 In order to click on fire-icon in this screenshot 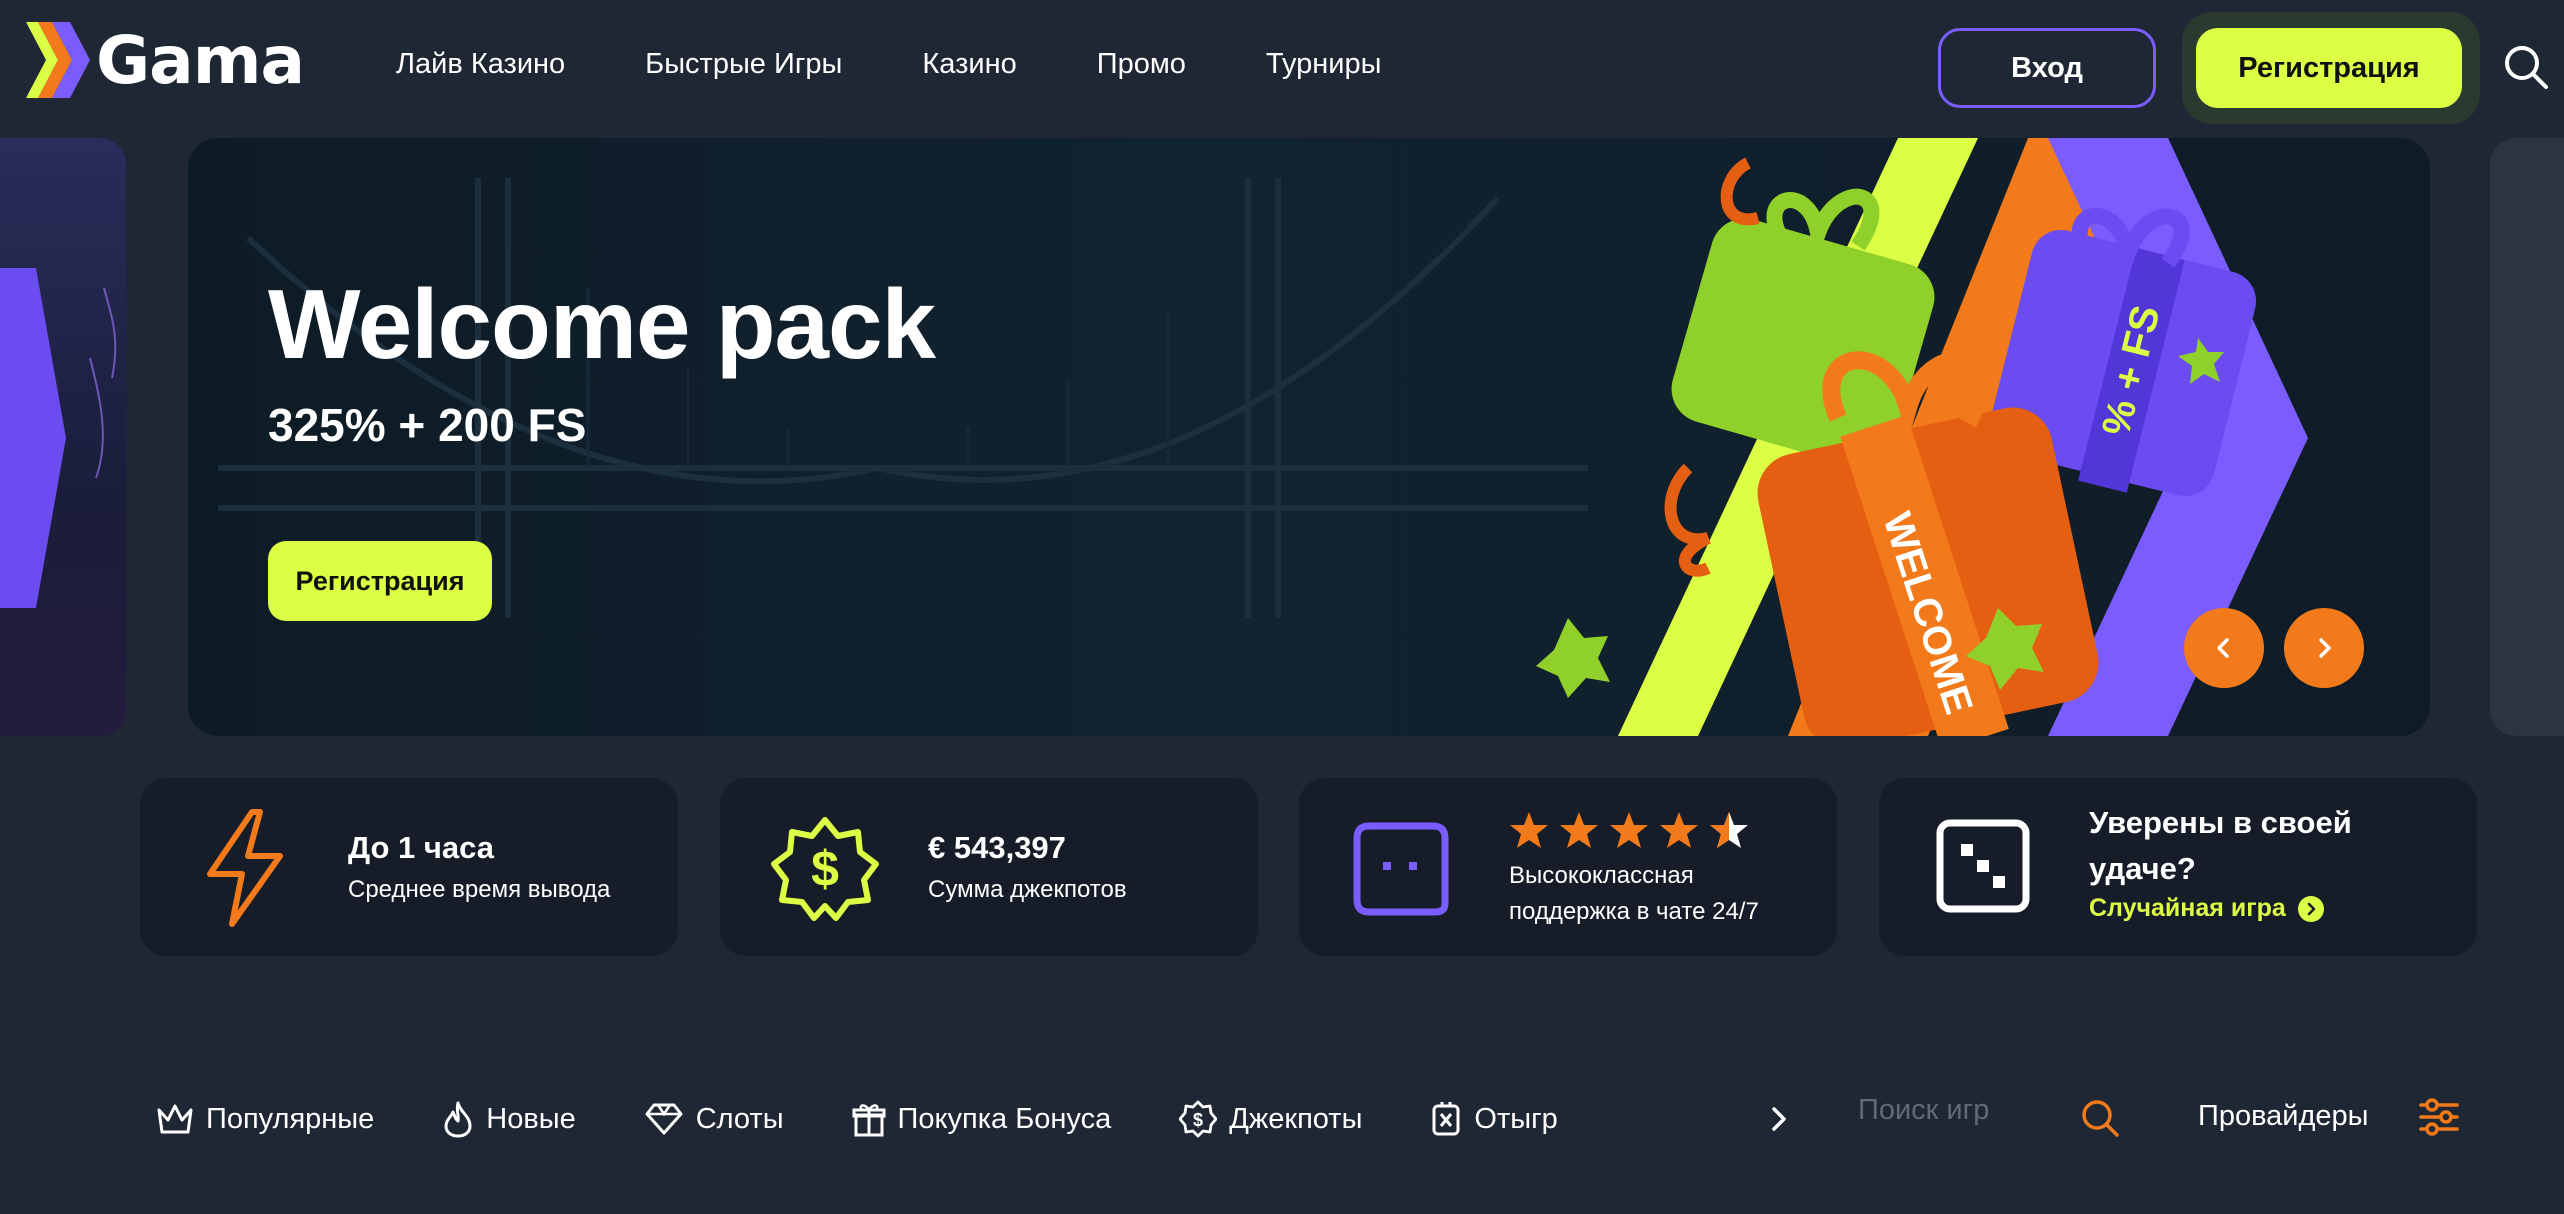, I will do `click(458, 1119)`.